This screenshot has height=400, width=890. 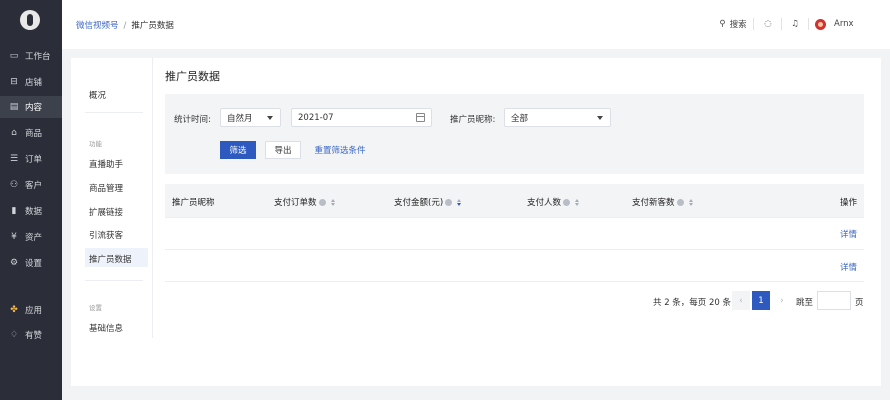 I want to click on column-header-label: 推广员昵称, so click(x=193, y=203).